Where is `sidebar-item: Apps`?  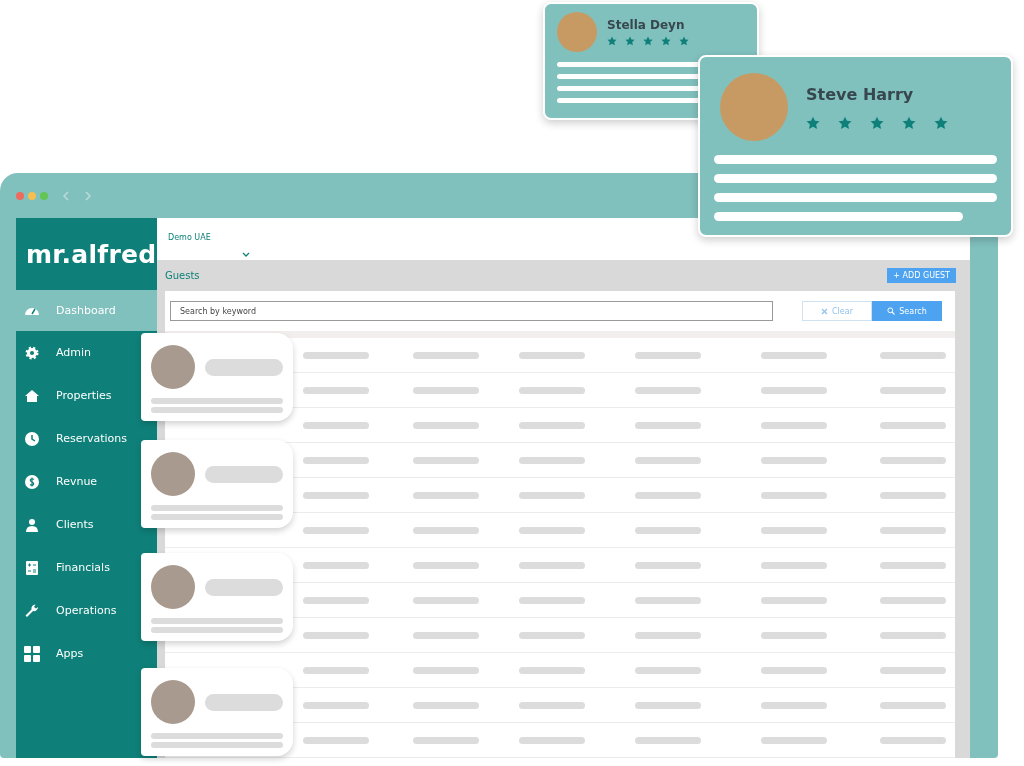
sidebar-item: Apps is located at coordinates (52, 653).